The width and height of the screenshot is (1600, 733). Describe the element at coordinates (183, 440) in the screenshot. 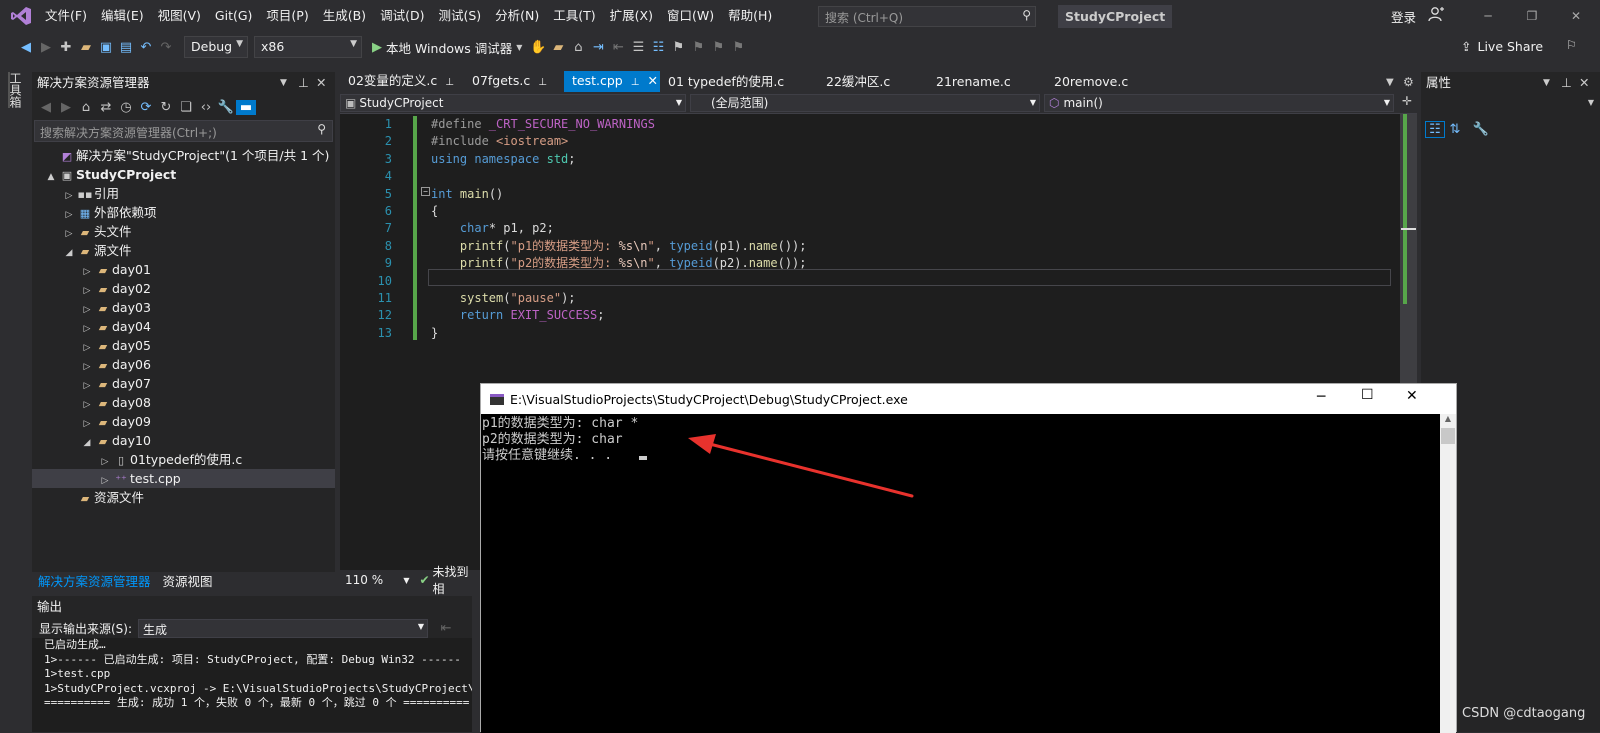

I see `tree-item: ◢ ▰ day10` at that location.